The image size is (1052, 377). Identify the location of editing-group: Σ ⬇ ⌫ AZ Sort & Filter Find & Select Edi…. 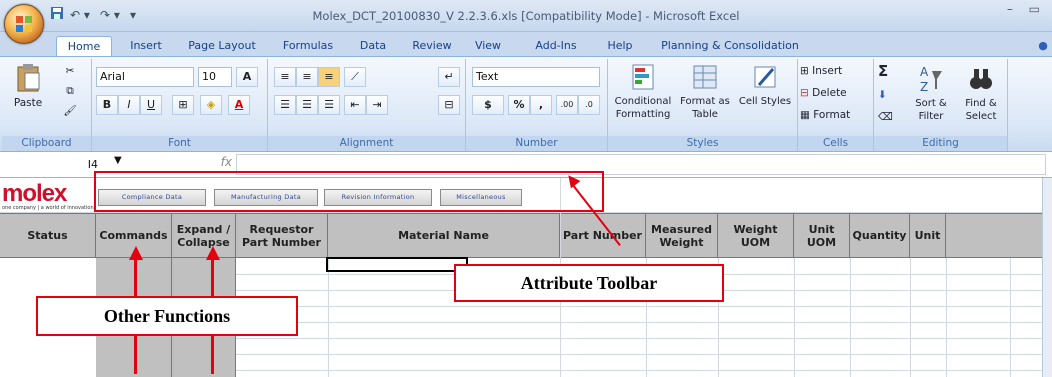
(941, 105).